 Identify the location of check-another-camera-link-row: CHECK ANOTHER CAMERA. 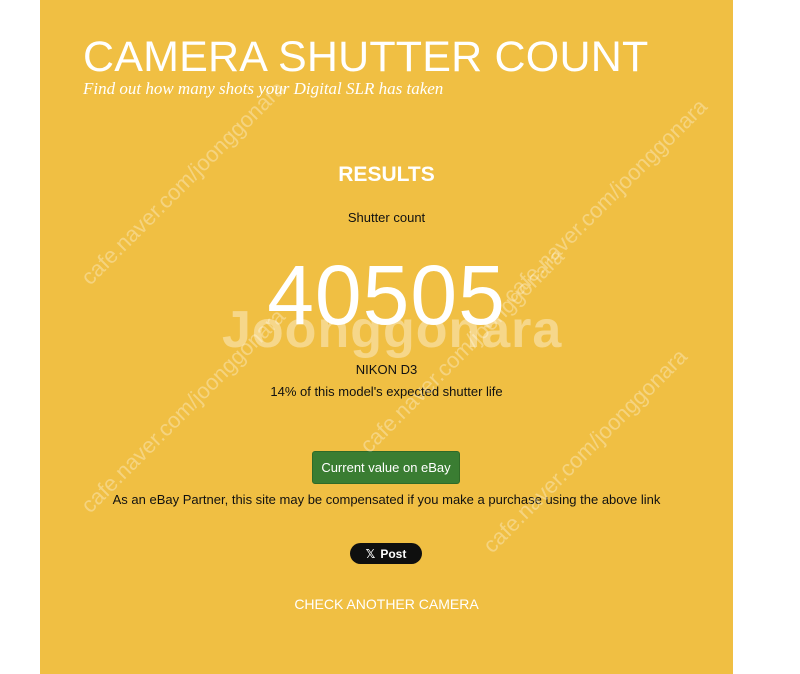
(386, 604).